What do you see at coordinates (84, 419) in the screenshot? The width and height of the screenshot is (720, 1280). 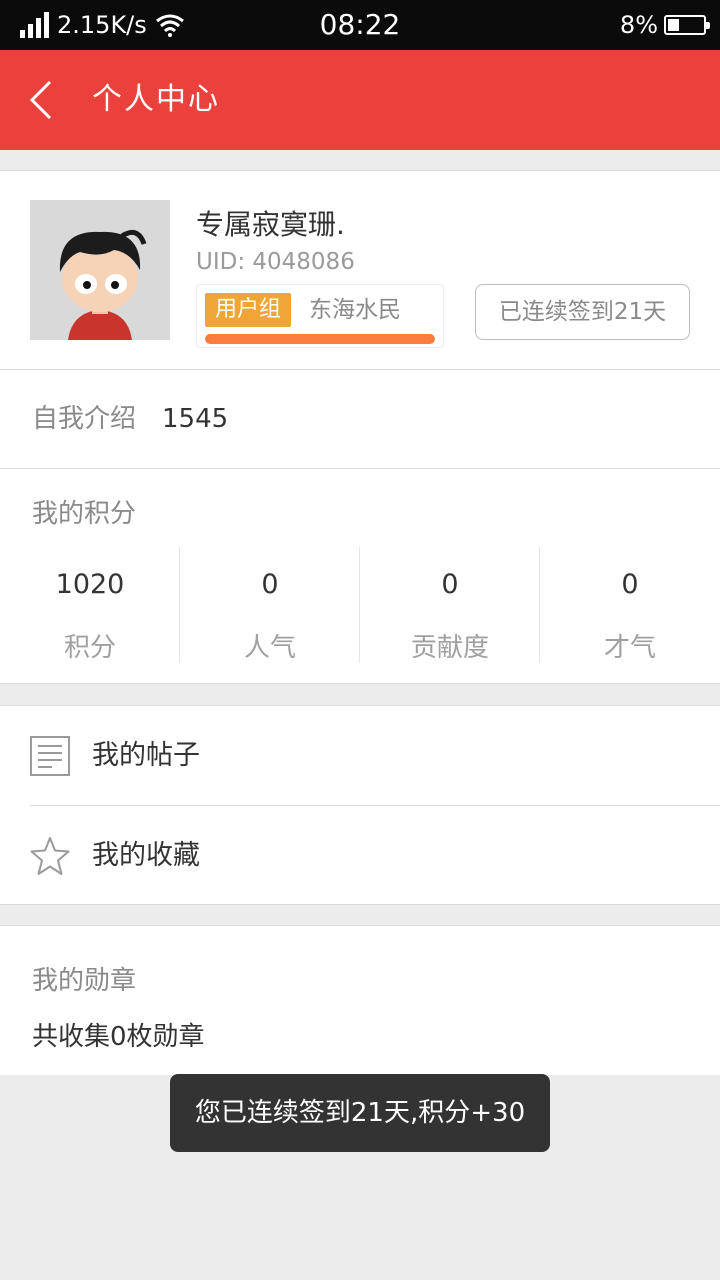 I see `intro-label: 自我介绍` at bounding box center [84, 419].